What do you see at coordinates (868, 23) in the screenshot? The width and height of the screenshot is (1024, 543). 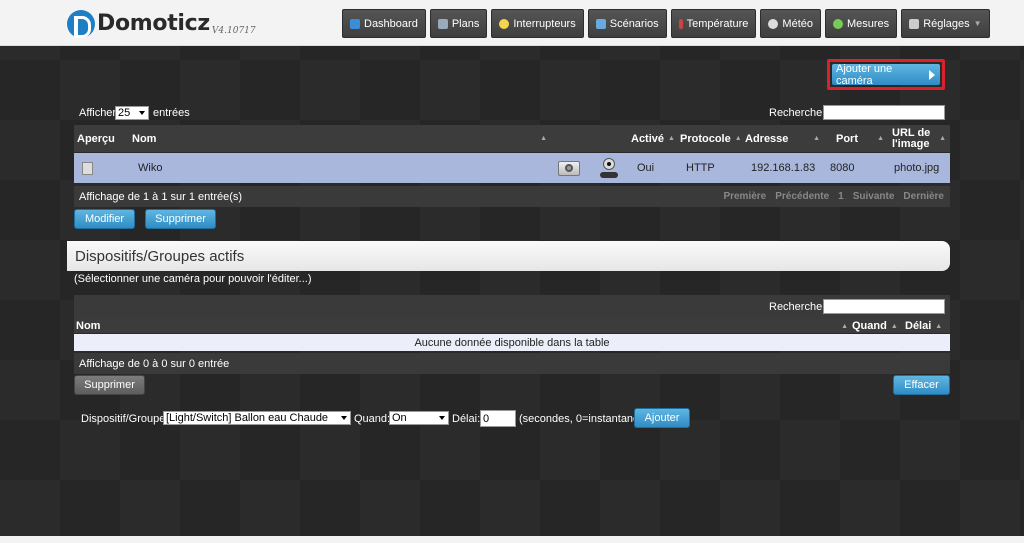 I see `nav-label: Mesures` at bounding box center [868, 23].